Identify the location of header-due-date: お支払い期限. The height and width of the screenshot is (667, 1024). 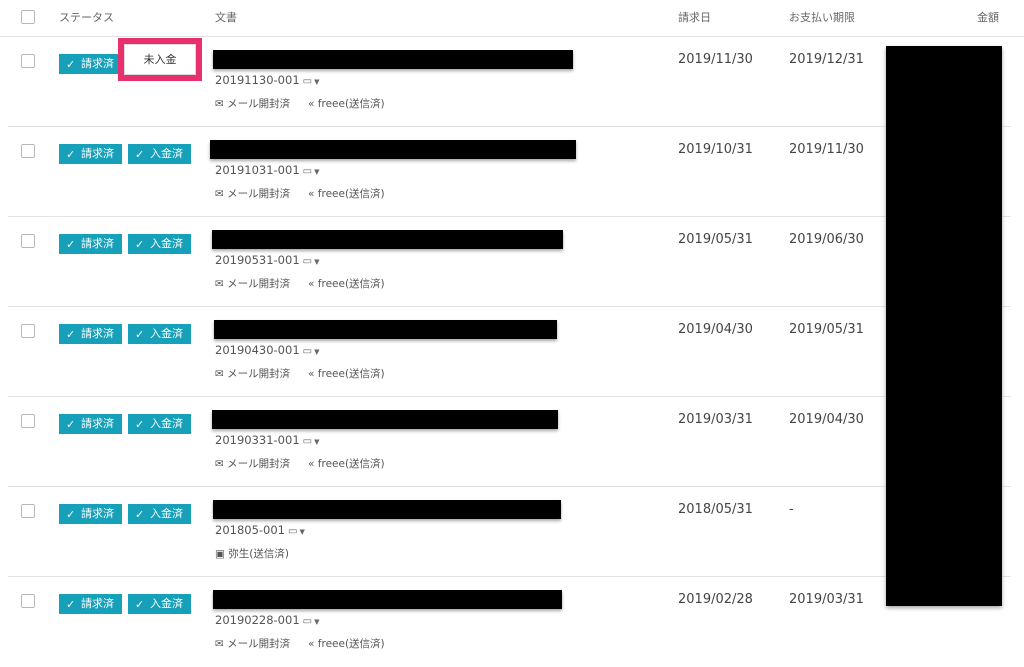
(822, 17).